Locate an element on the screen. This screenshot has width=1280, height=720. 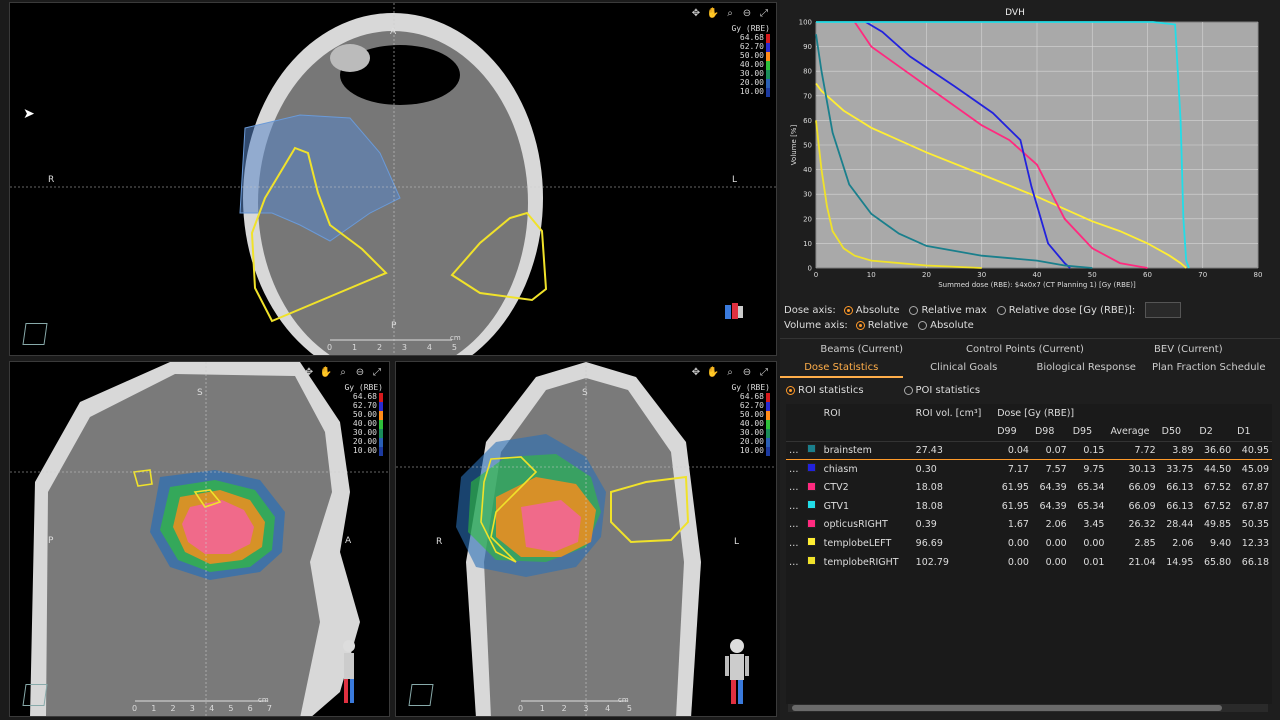
tab-beams: Beams (Current) is located at coordinates (861, 349).